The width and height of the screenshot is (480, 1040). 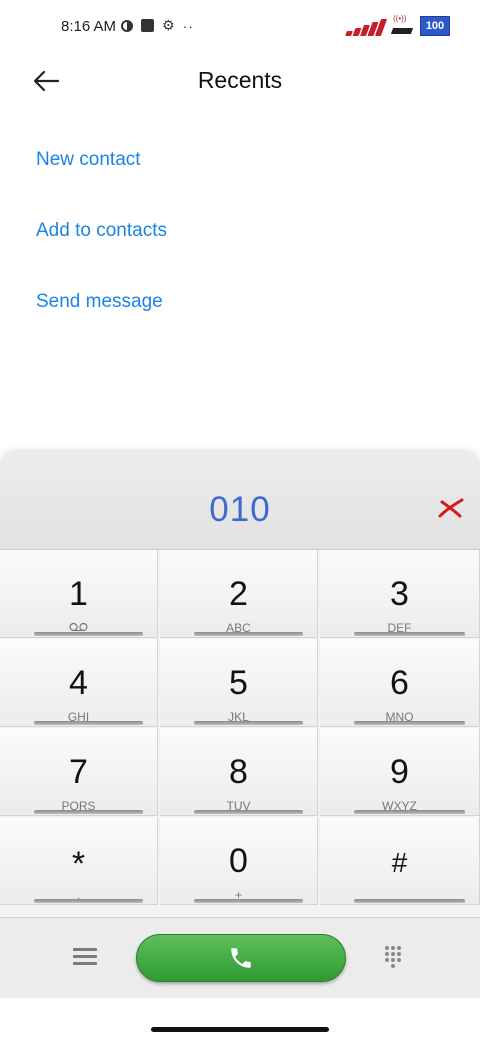 I want to click on call-button, so click(x=241, y=958).